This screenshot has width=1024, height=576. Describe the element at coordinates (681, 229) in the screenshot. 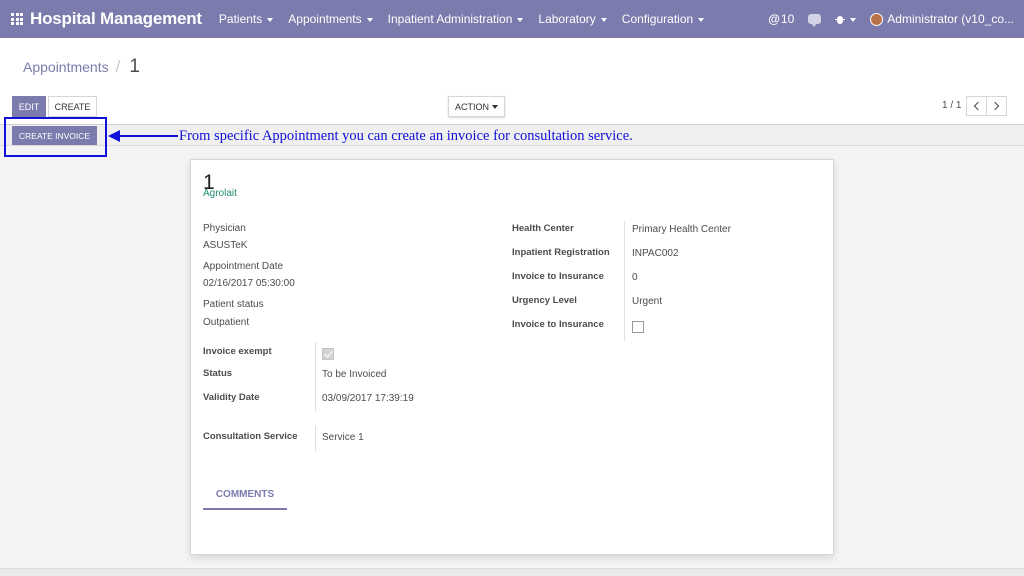

I see `health-center-link: Primary Health Center` at that location.